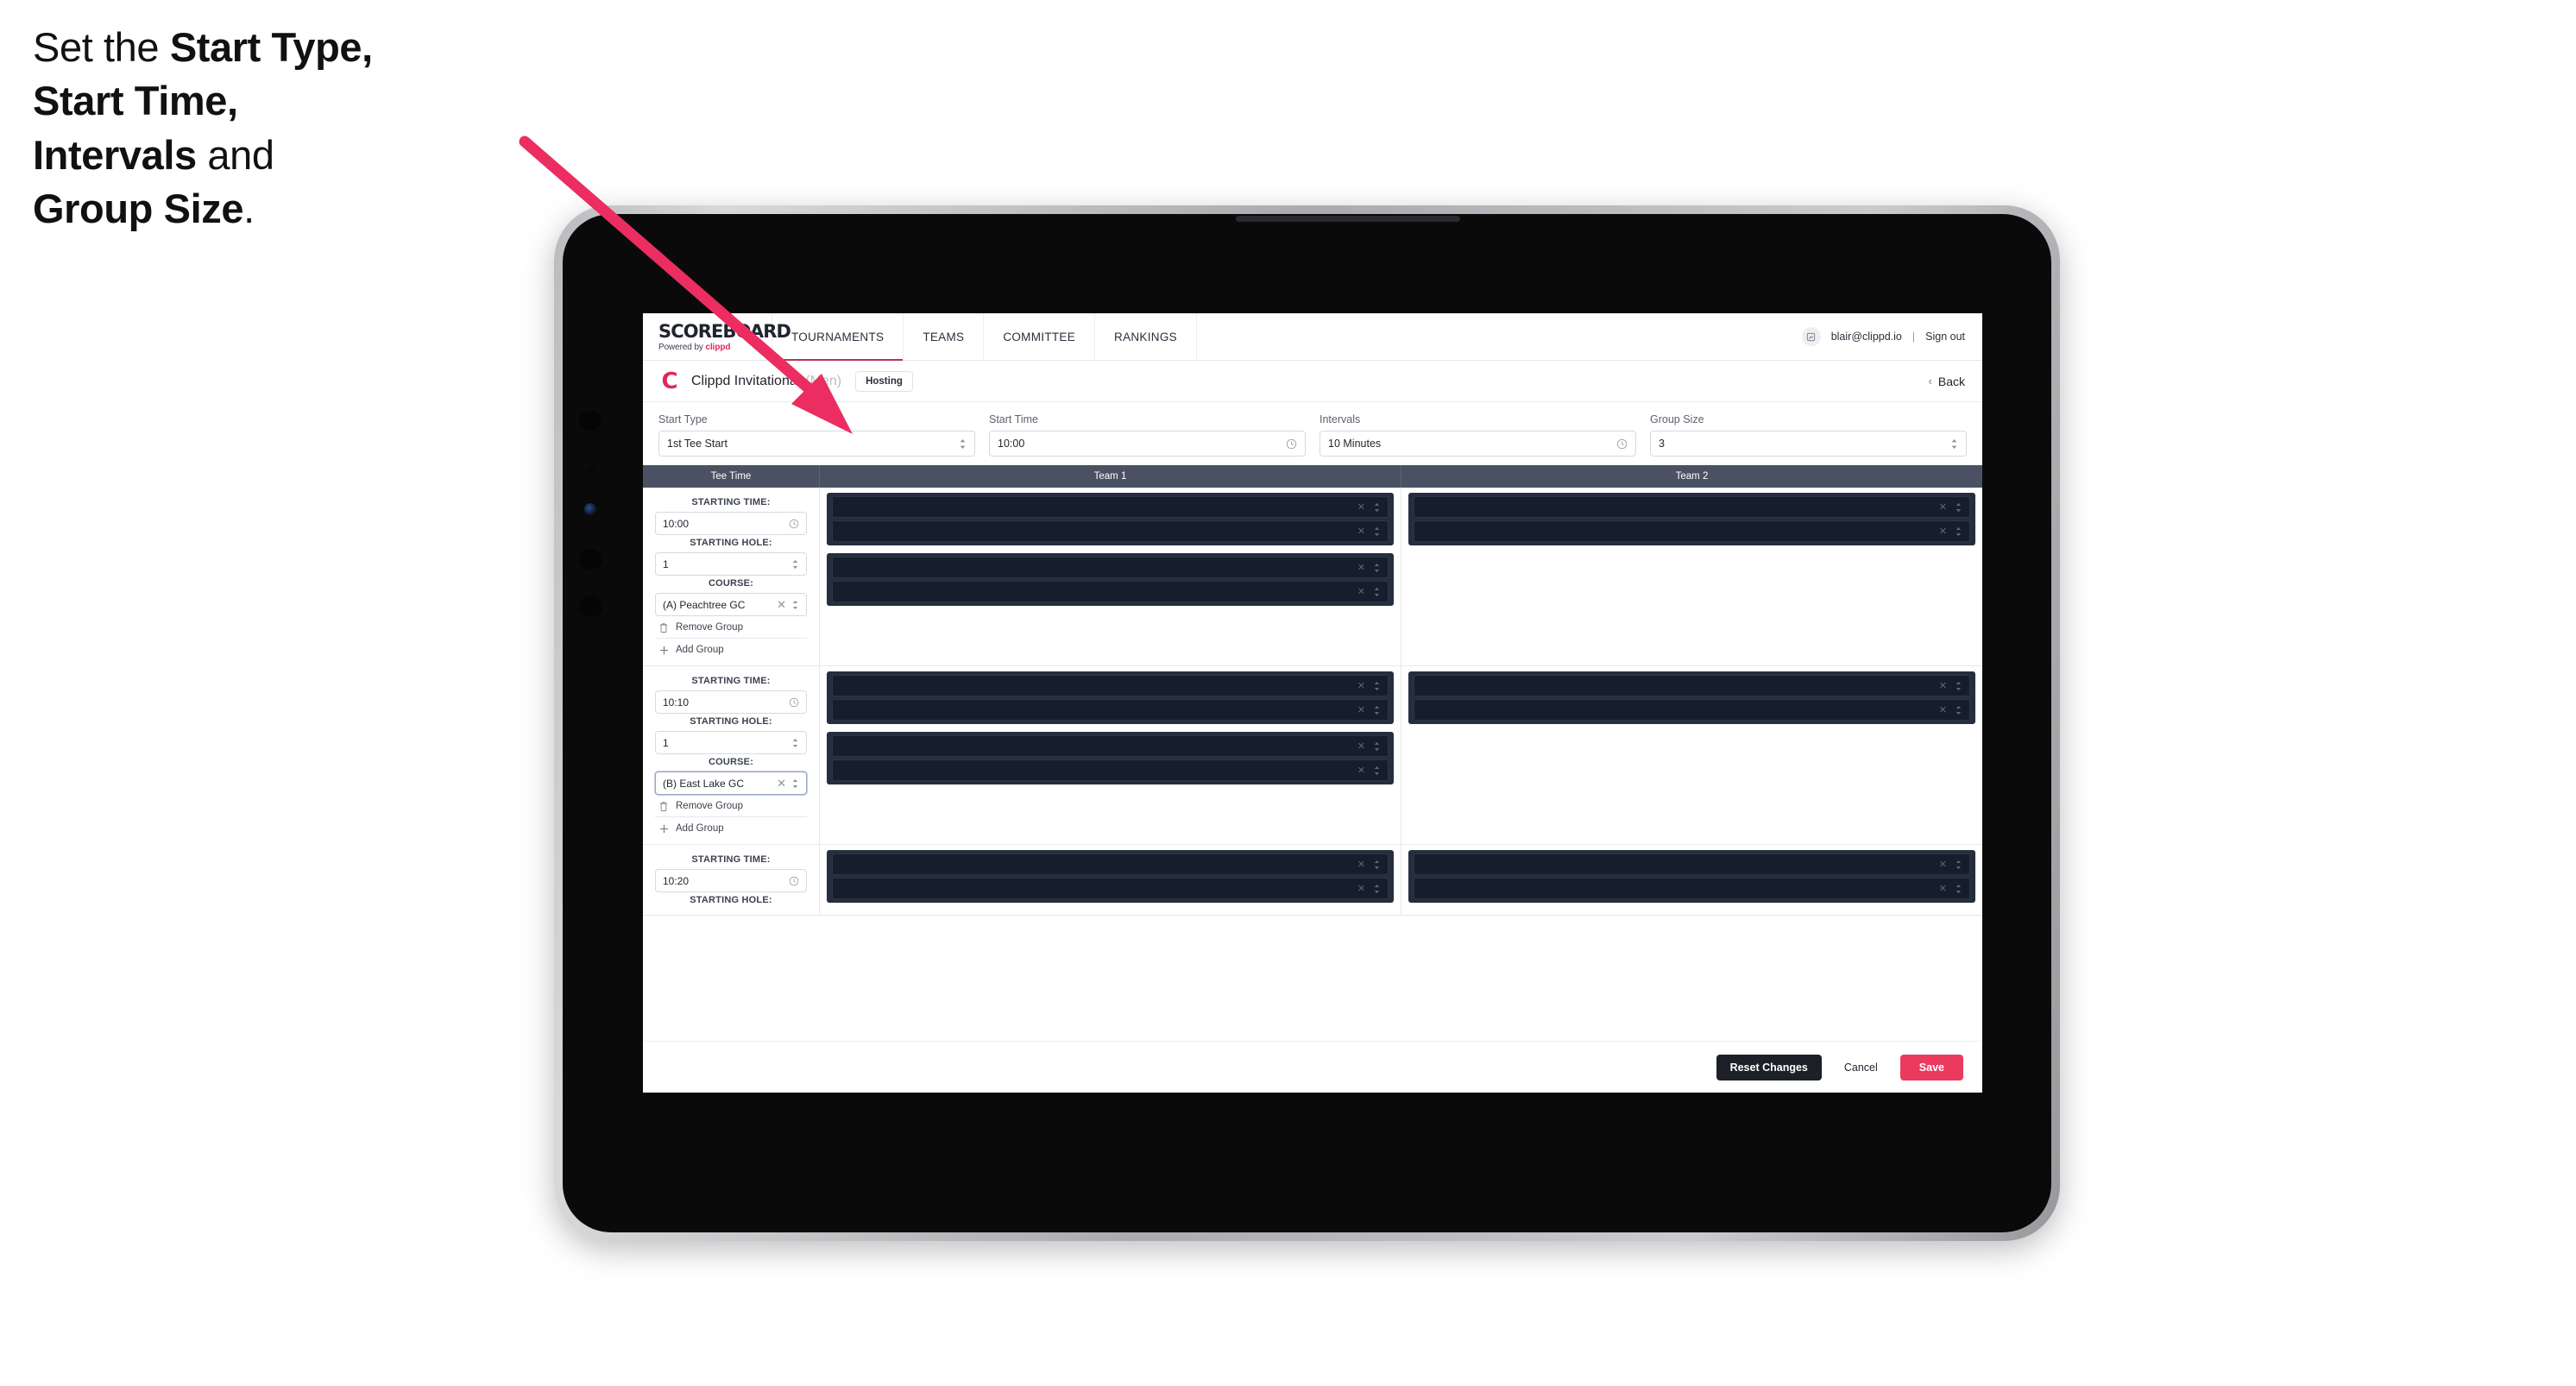 The height and width of the screenshot is (1386, 2576). What do you see at coordinates (1811, 336) in the screenshot?
I see `user-avatar-icon` at bounding box center [1811, 336].